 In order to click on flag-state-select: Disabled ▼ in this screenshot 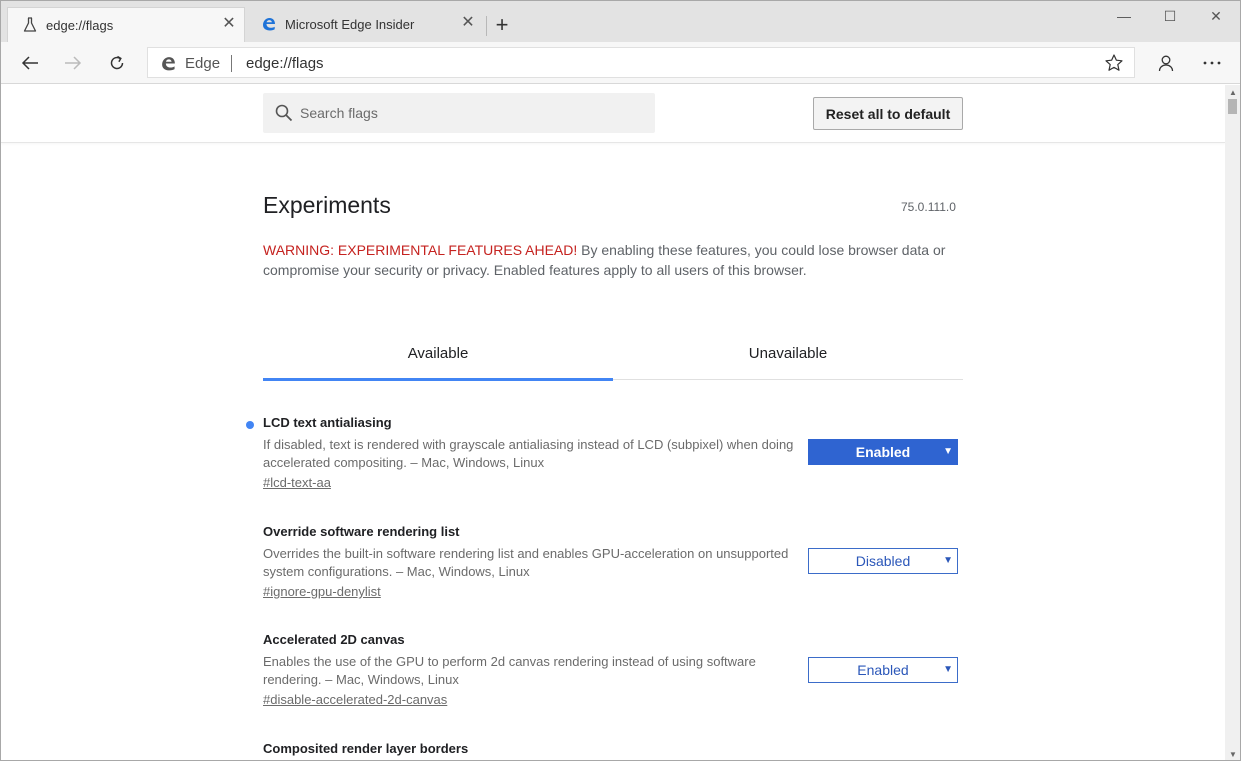, I will do `click(883, 561)`.